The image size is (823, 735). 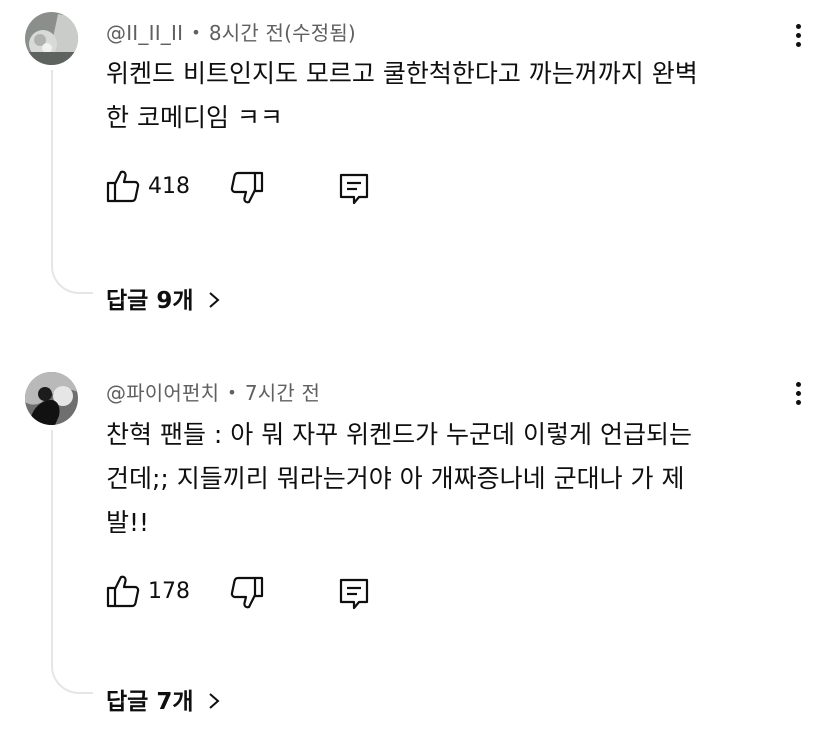 What do you see at coordinates (402, 95) in the screenshot?
I see `comment-text: 위켄드 비트인지도 모르고 쿨한척한다고 까는꺼까지 완벽 한 코메디임 ㅋㅋ` at bounding box center [402, 95].